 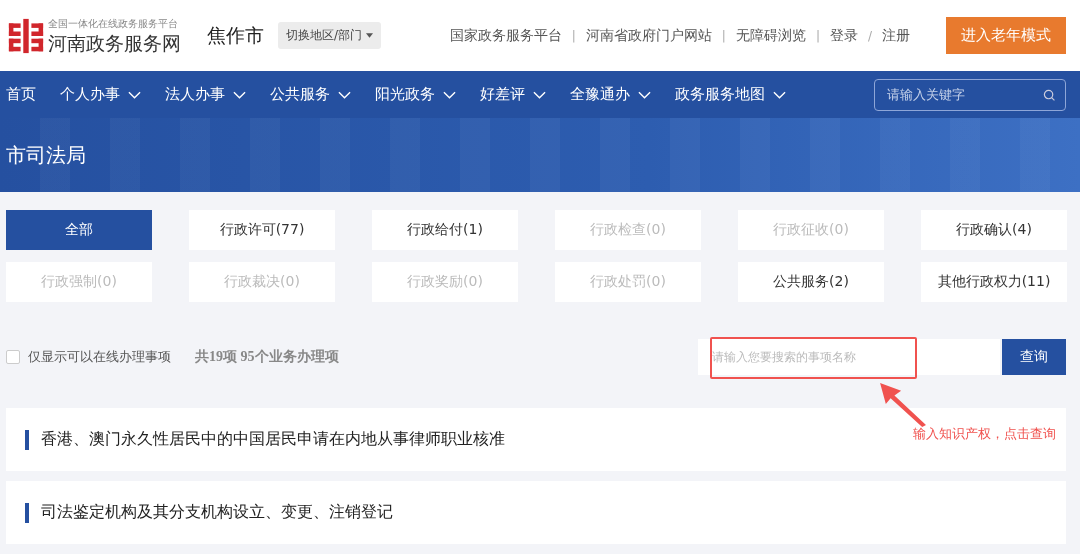 What do you see at coordinates (610, 94) in the screenshot?
I see `nav-item: 全豫通办` at bounding box center [610, 94].